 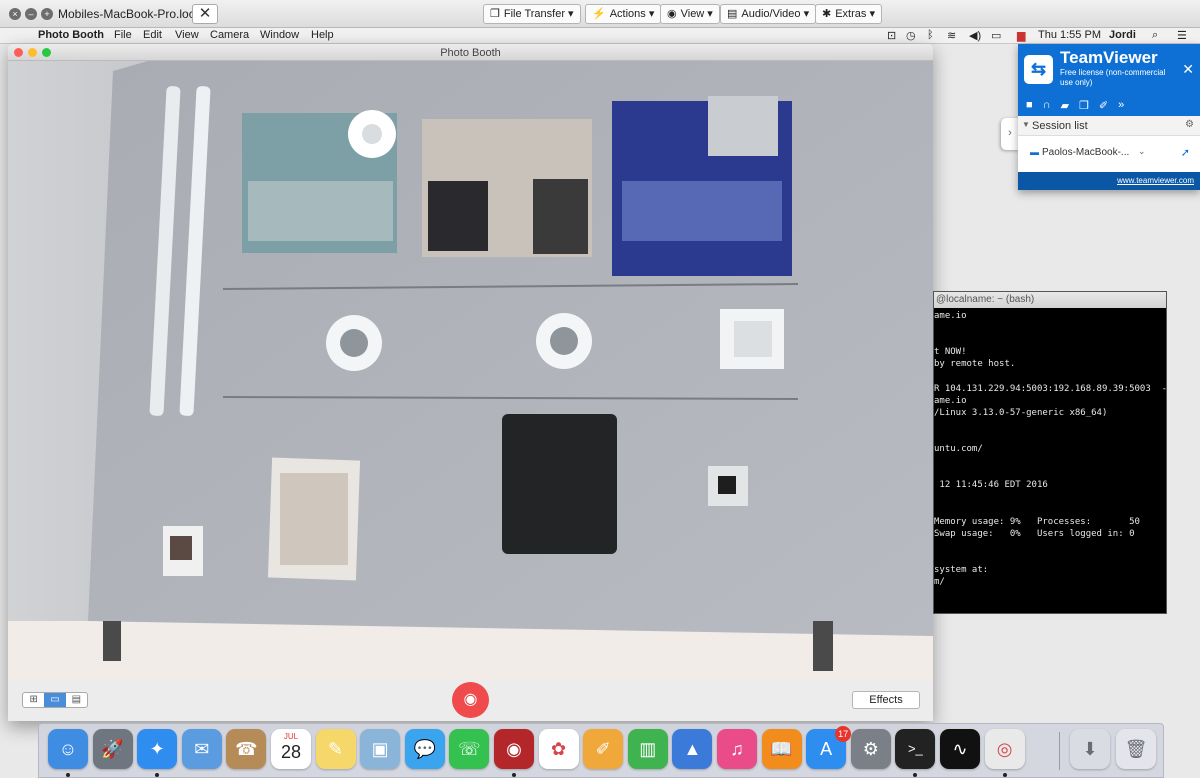 I want to click on chevron-right-icon: ›, so click(x=1010, y=133).